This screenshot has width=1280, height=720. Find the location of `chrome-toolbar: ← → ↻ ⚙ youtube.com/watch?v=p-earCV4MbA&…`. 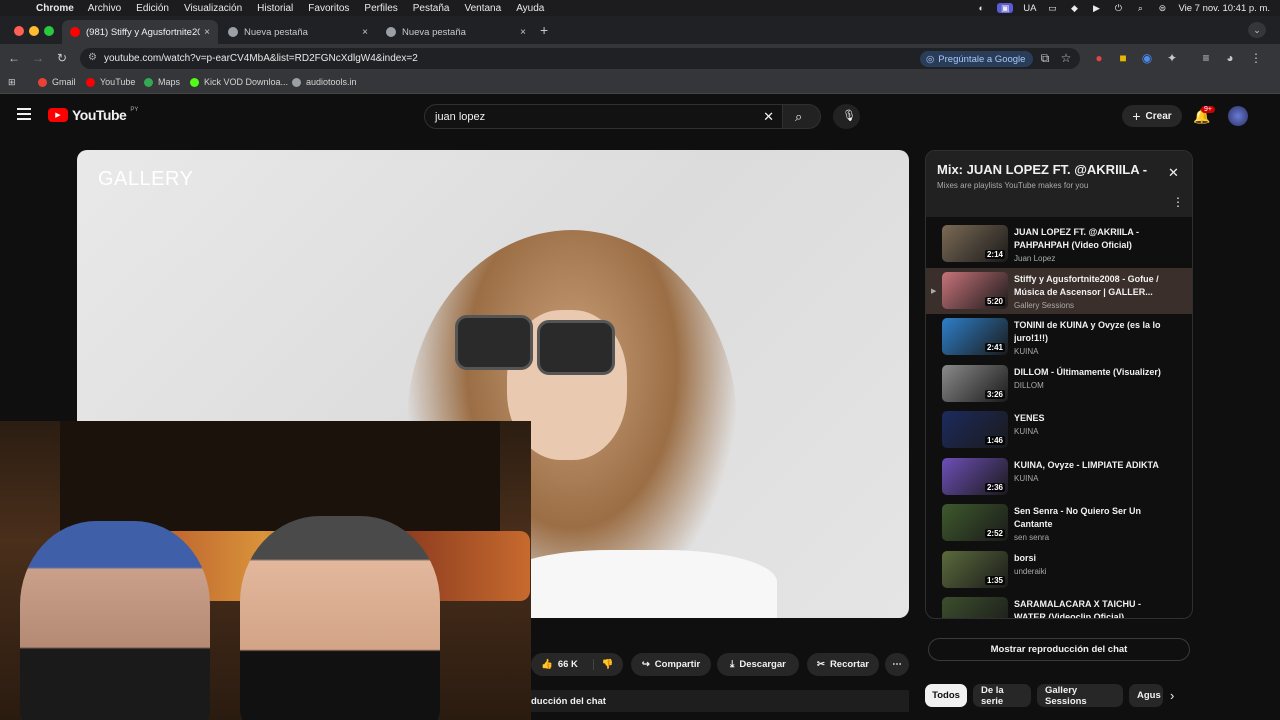

chrome-toolbar: ← → ↻ ⚙ youtube.com/watch?v=p-earCV4MbA&… is located at coordinates (640, 58).